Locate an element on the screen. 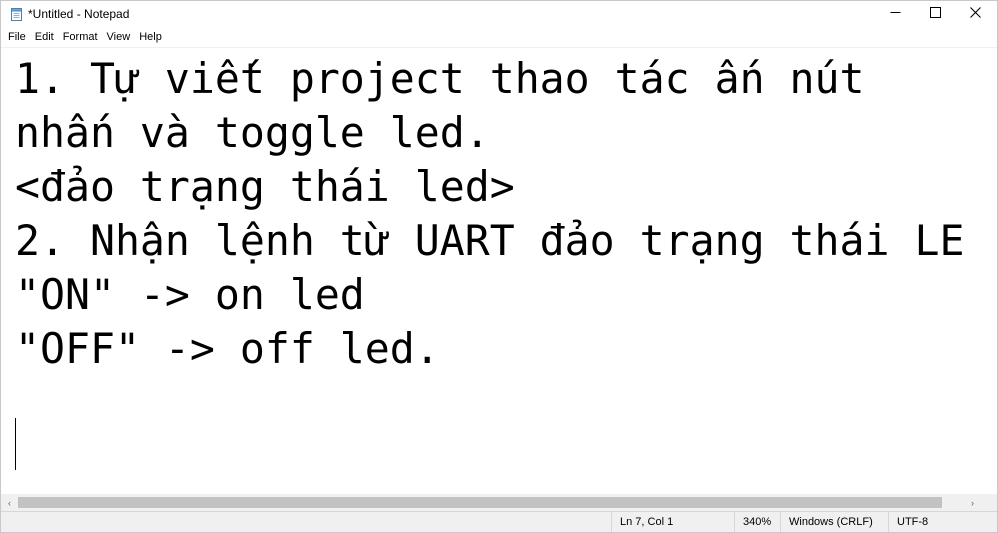 The height and width of the screenshot is (533, 998). menu-file: File is located at coordinates (16, 37).